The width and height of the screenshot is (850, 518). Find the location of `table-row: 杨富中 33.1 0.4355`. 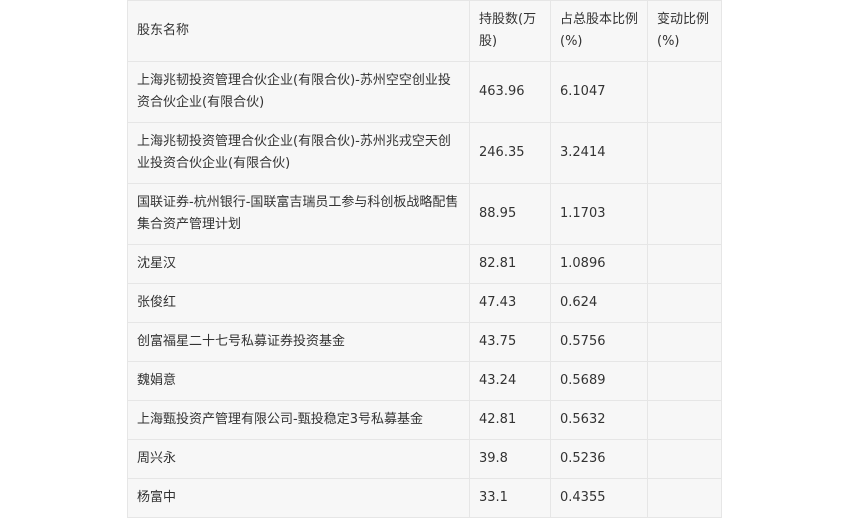

table-row: 杨富中 33.1 0.4355 is located at coordinates (424, 498).